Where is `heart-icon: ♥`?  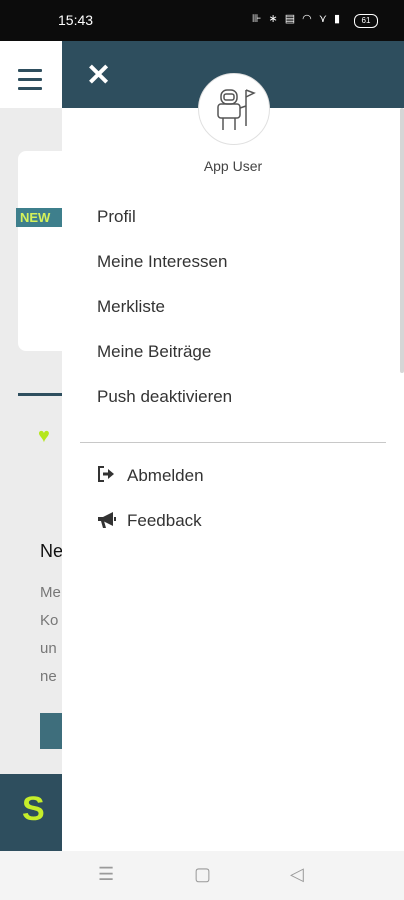
heart-icon: ♥ is located at coordinates (44, 436).